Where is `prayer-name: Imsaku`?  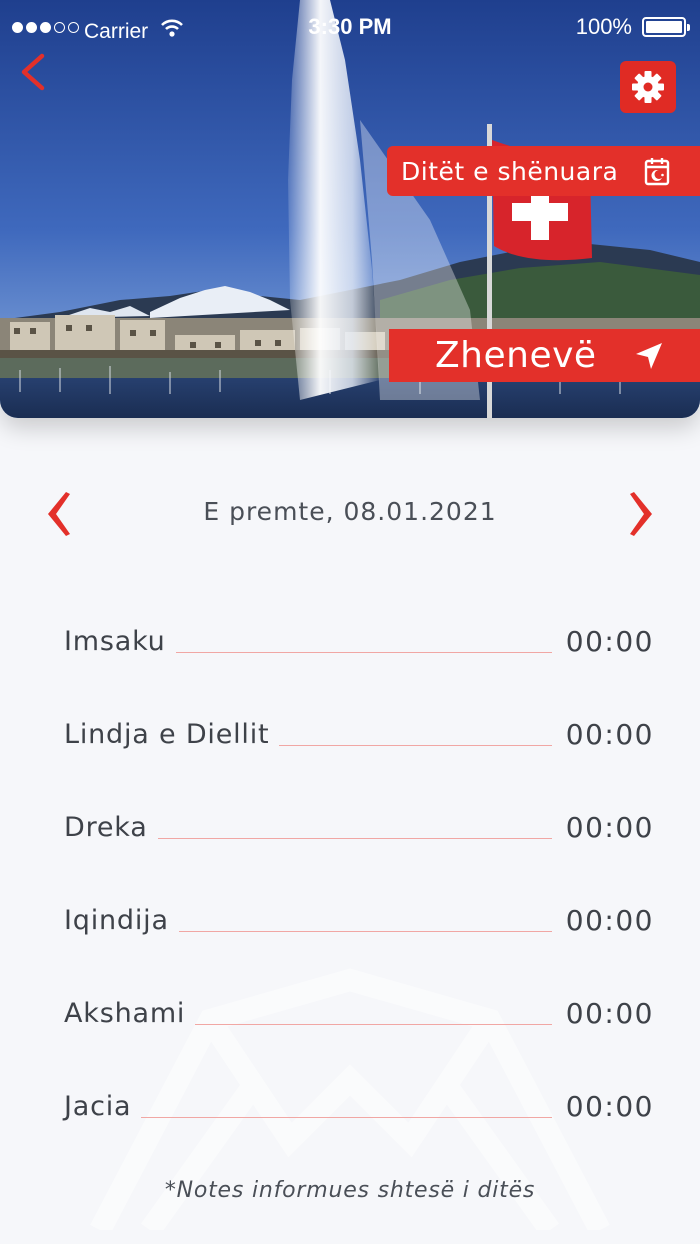 prayer-name: Imsaku is located at coordinates (115, 641).